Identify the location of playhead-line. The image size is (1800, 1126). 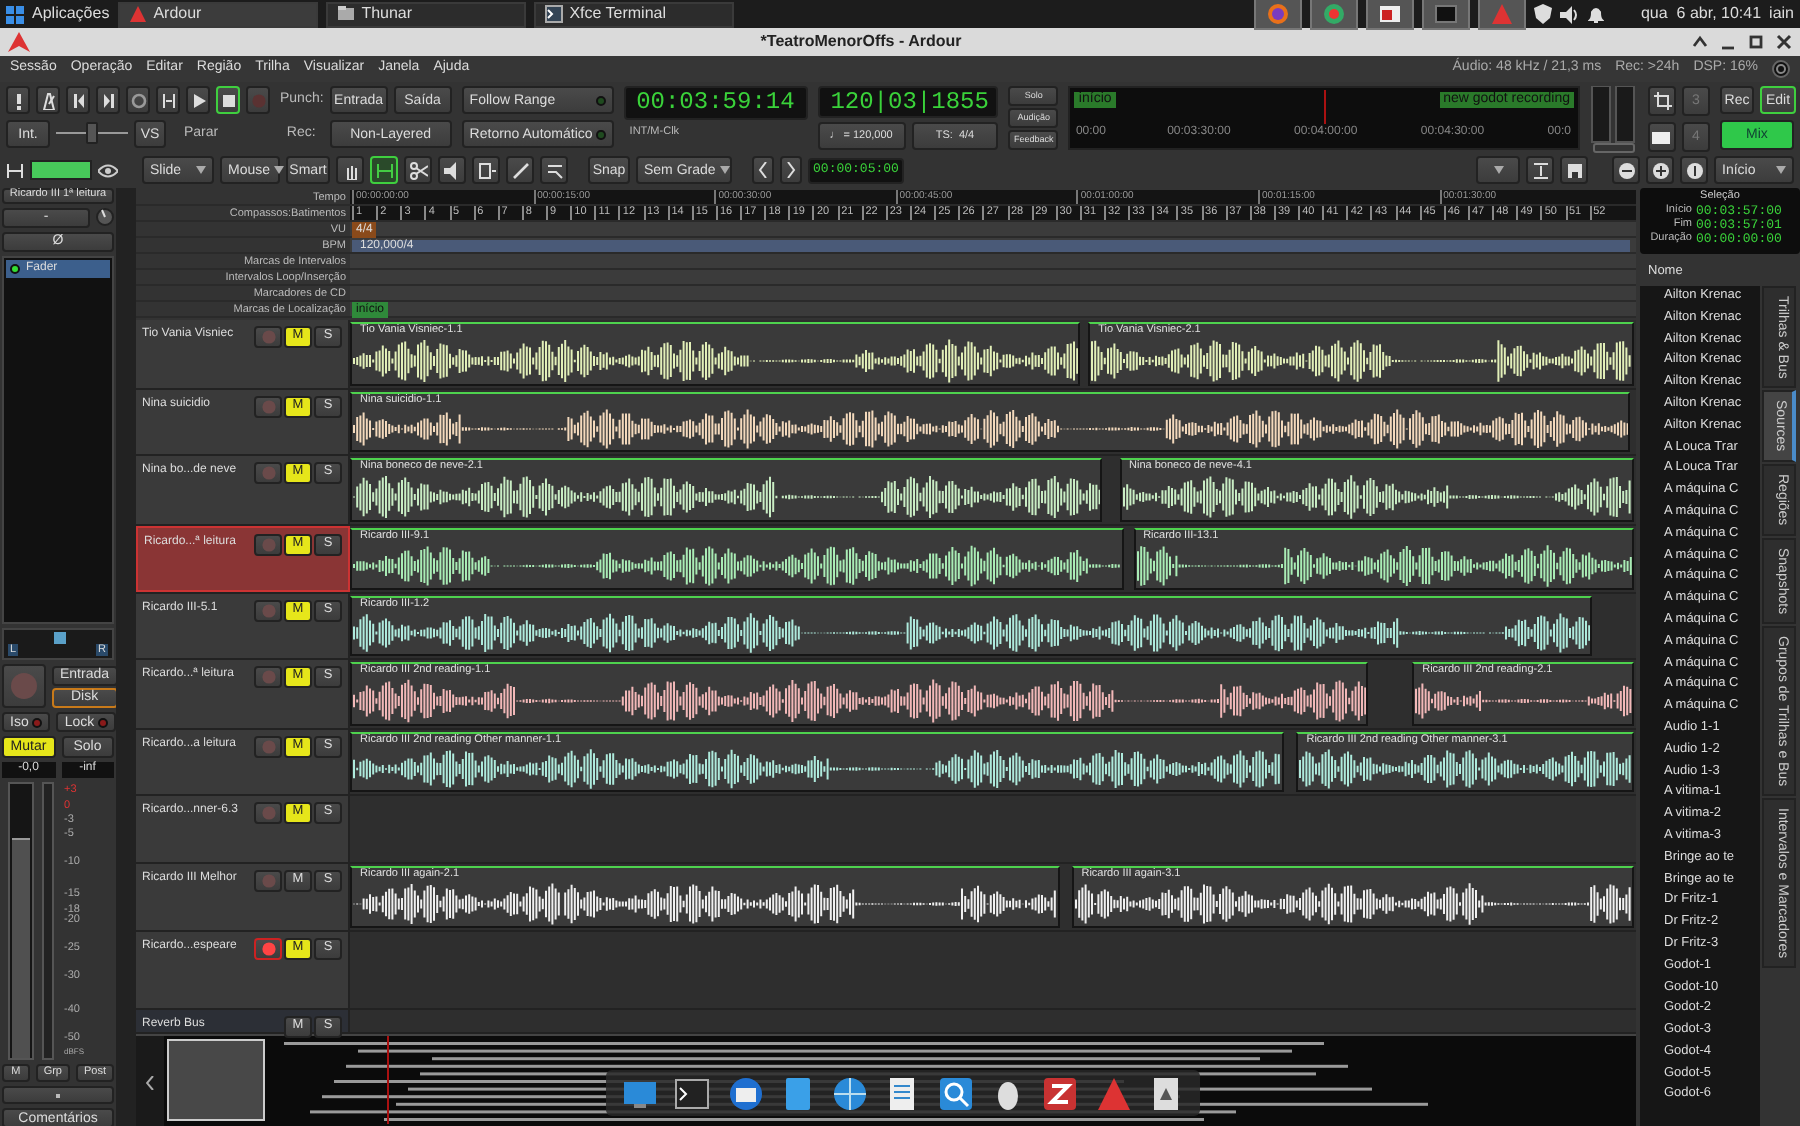
(1325, 107).